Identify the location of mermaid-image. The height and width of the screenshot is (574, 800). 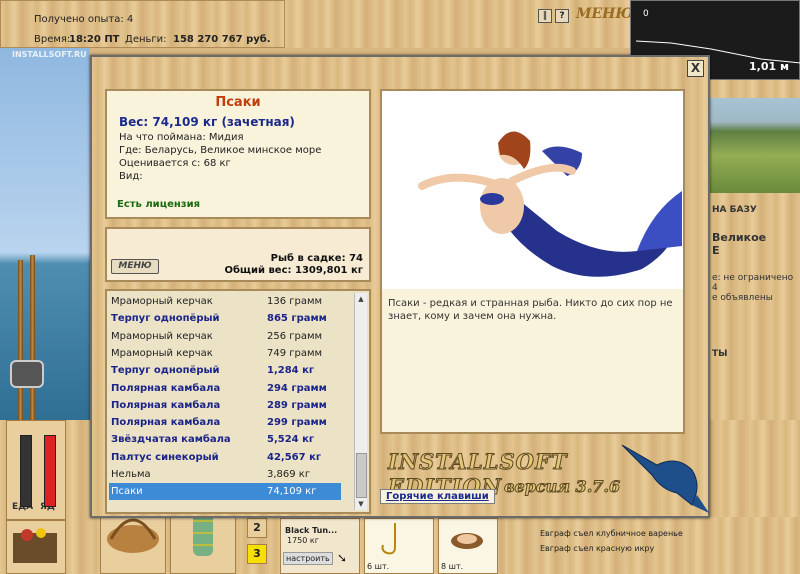
(550, 204).